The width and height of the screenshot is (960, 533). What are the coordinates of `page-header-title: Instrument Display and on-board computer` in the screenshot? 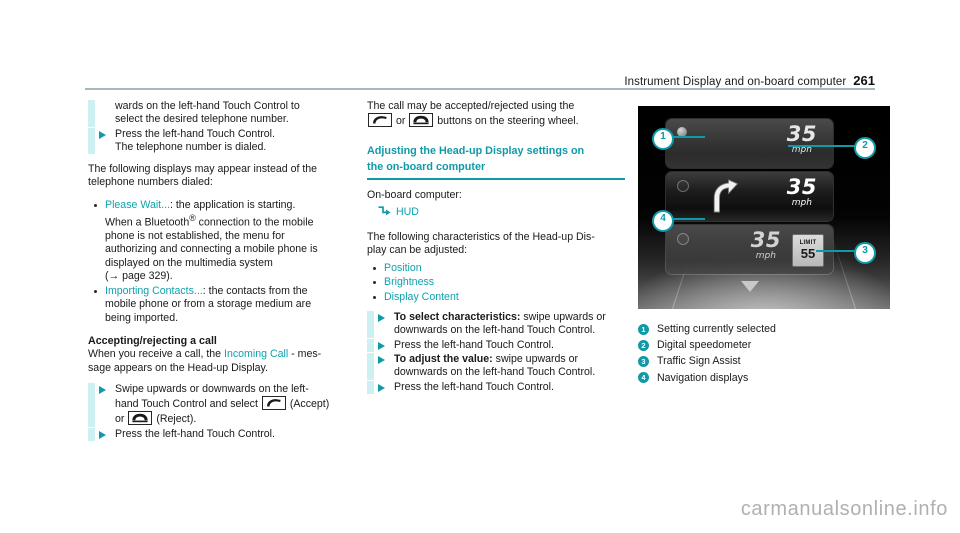 It's located at (735, 82).